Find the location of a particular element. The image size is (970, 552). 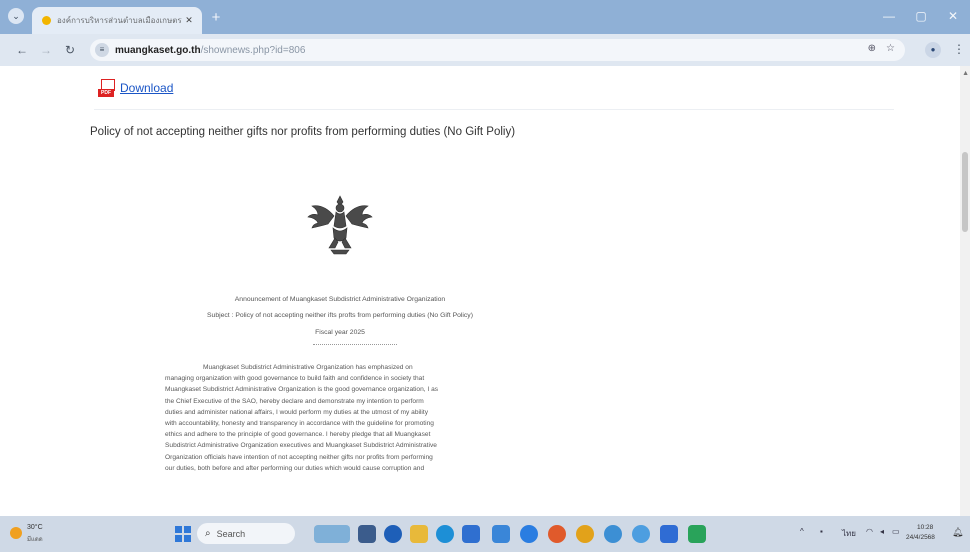

pdf-icon: PDF is located at coordinates (106, 88).